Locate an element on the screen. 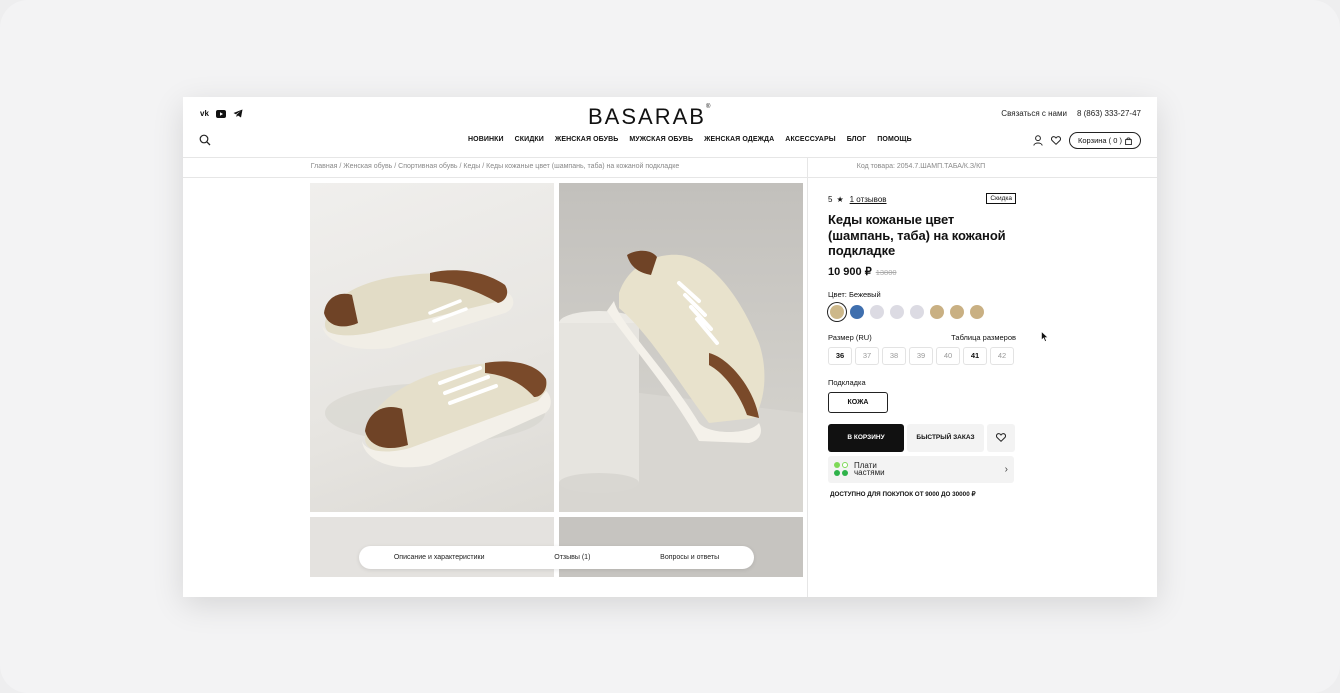 Image resolution: width=1340 pixels, height=693 pixels. nav-item-sale: СКИДКИ is located at coordinates (529, 139).